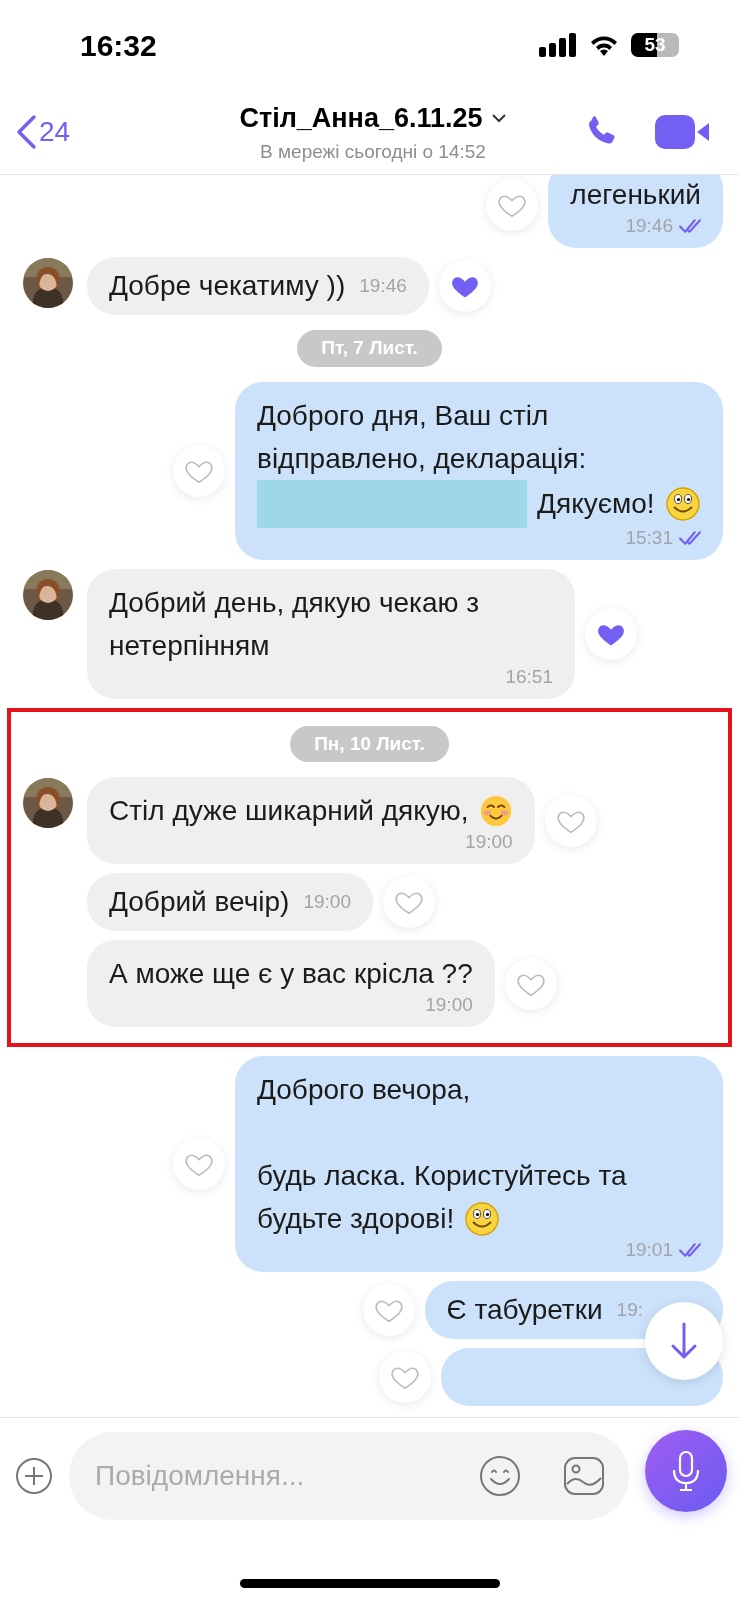 This screenshot has width=739, height=1600. What do you see at coordinates (683, 132) in the screenshot?
I see `video-camera-icon` at bounding box center [683, 132].